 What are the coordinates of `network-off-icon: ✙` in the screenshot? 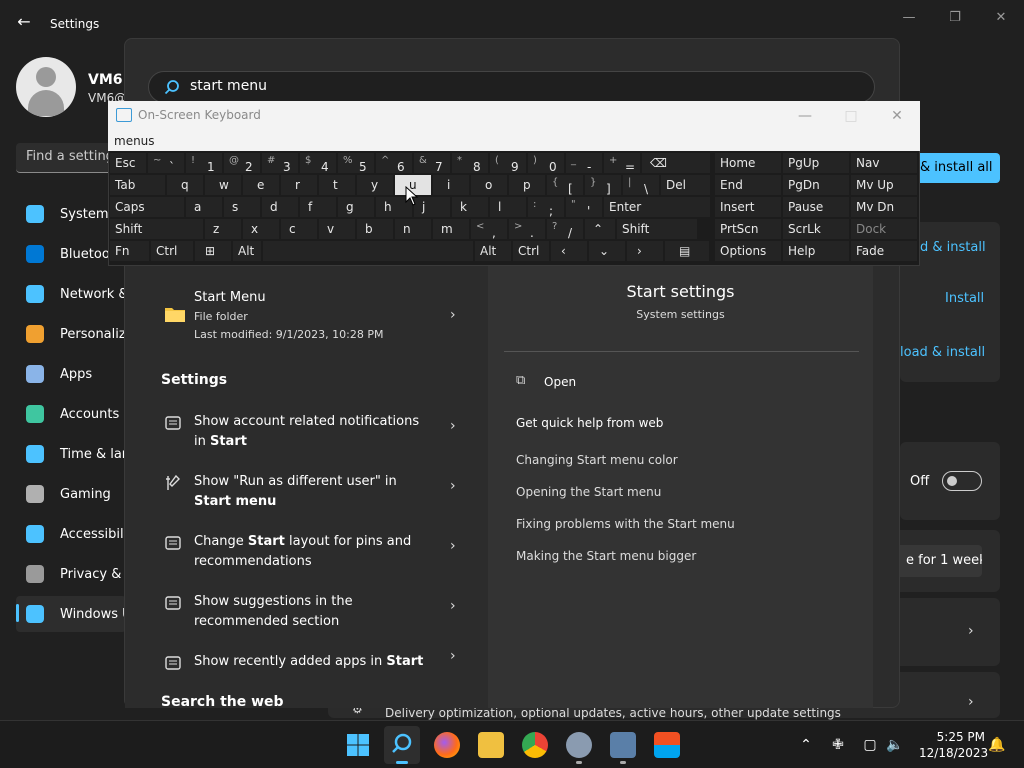 It's located at (838, 745).